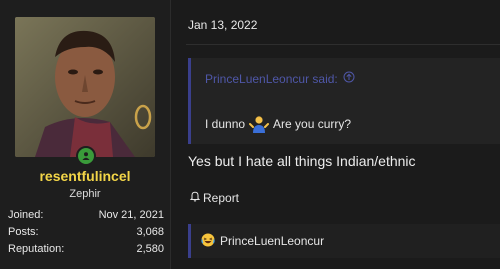  Describe the element at coordinates (222, 25) in the screenshot. I see `post-date-link: Jan 13, 2022` at that location.